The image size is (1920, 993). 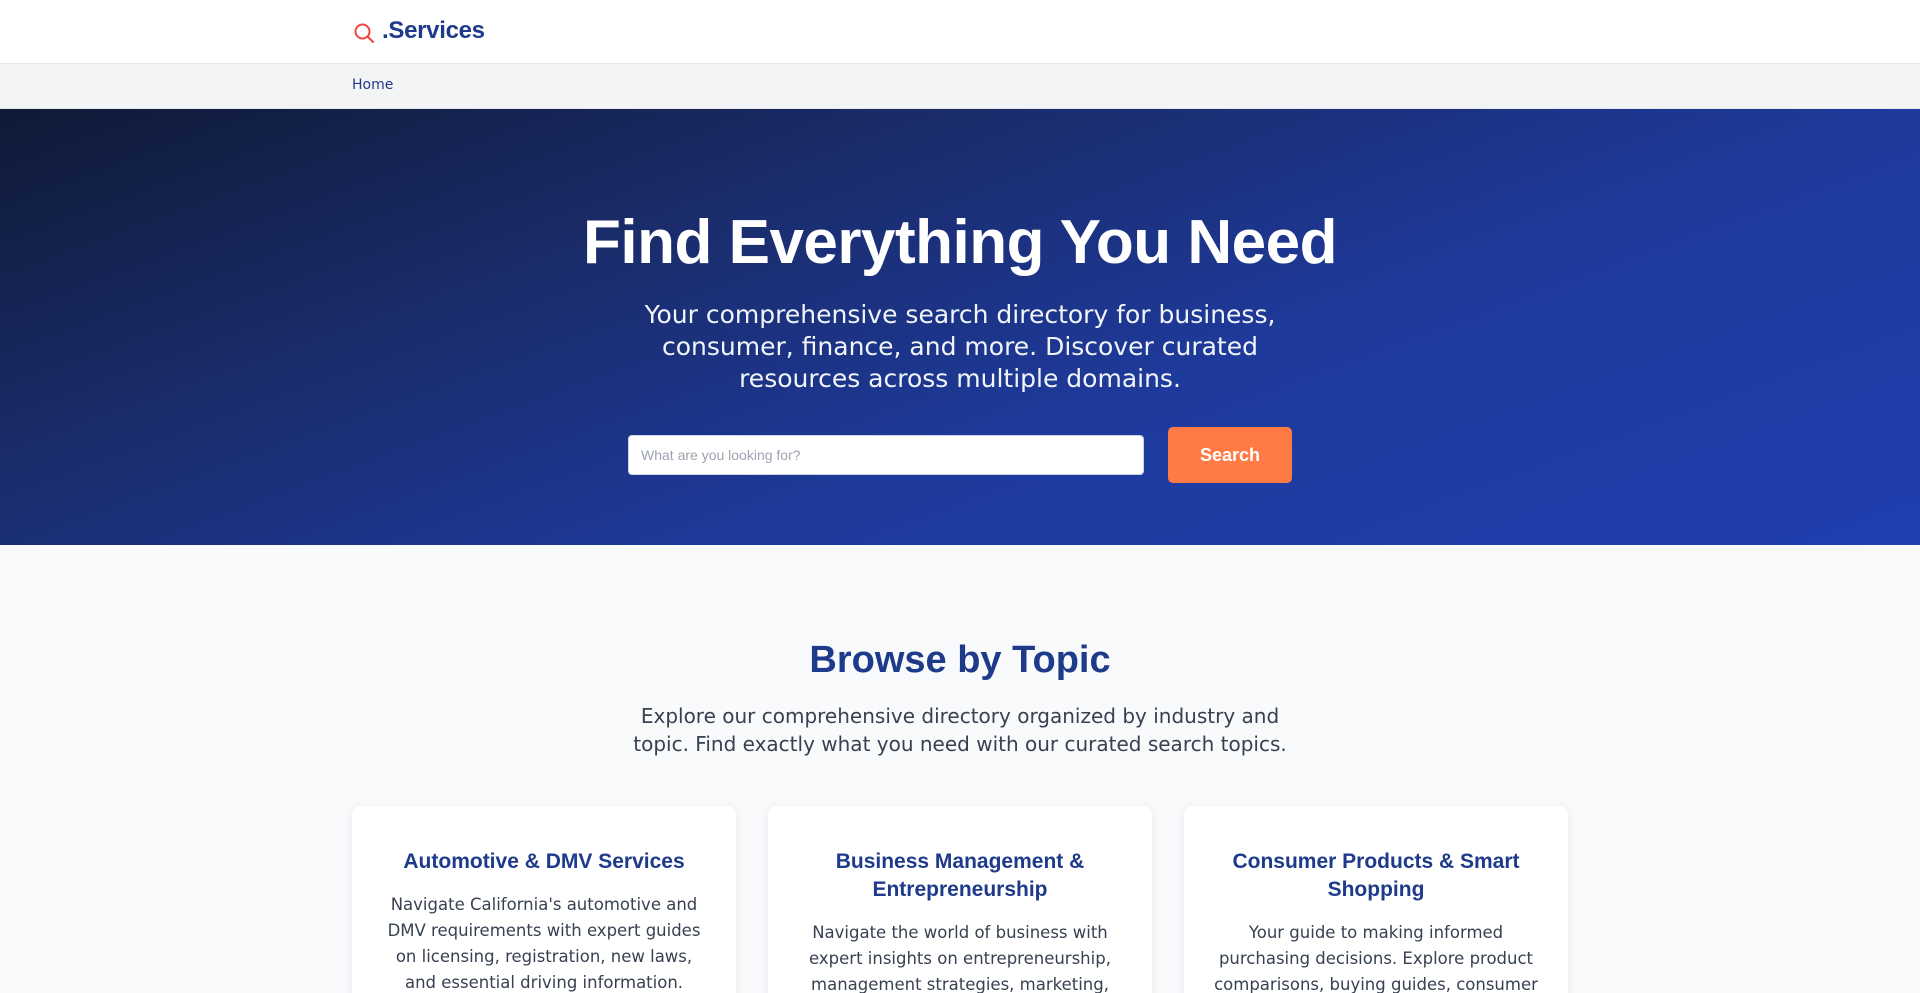 What do you see at coordinates (960, 242) in the screenshot?
I see `hero-title: Find Everything You Need` at bounding box center [960, 242].